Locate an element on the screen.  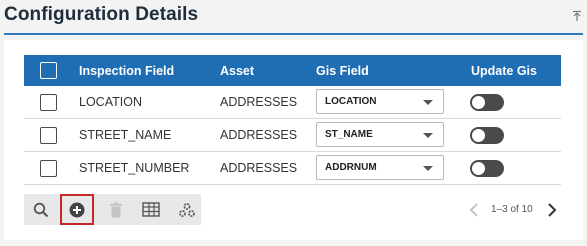
table-grid-icon is located at coordinates (151, 209).